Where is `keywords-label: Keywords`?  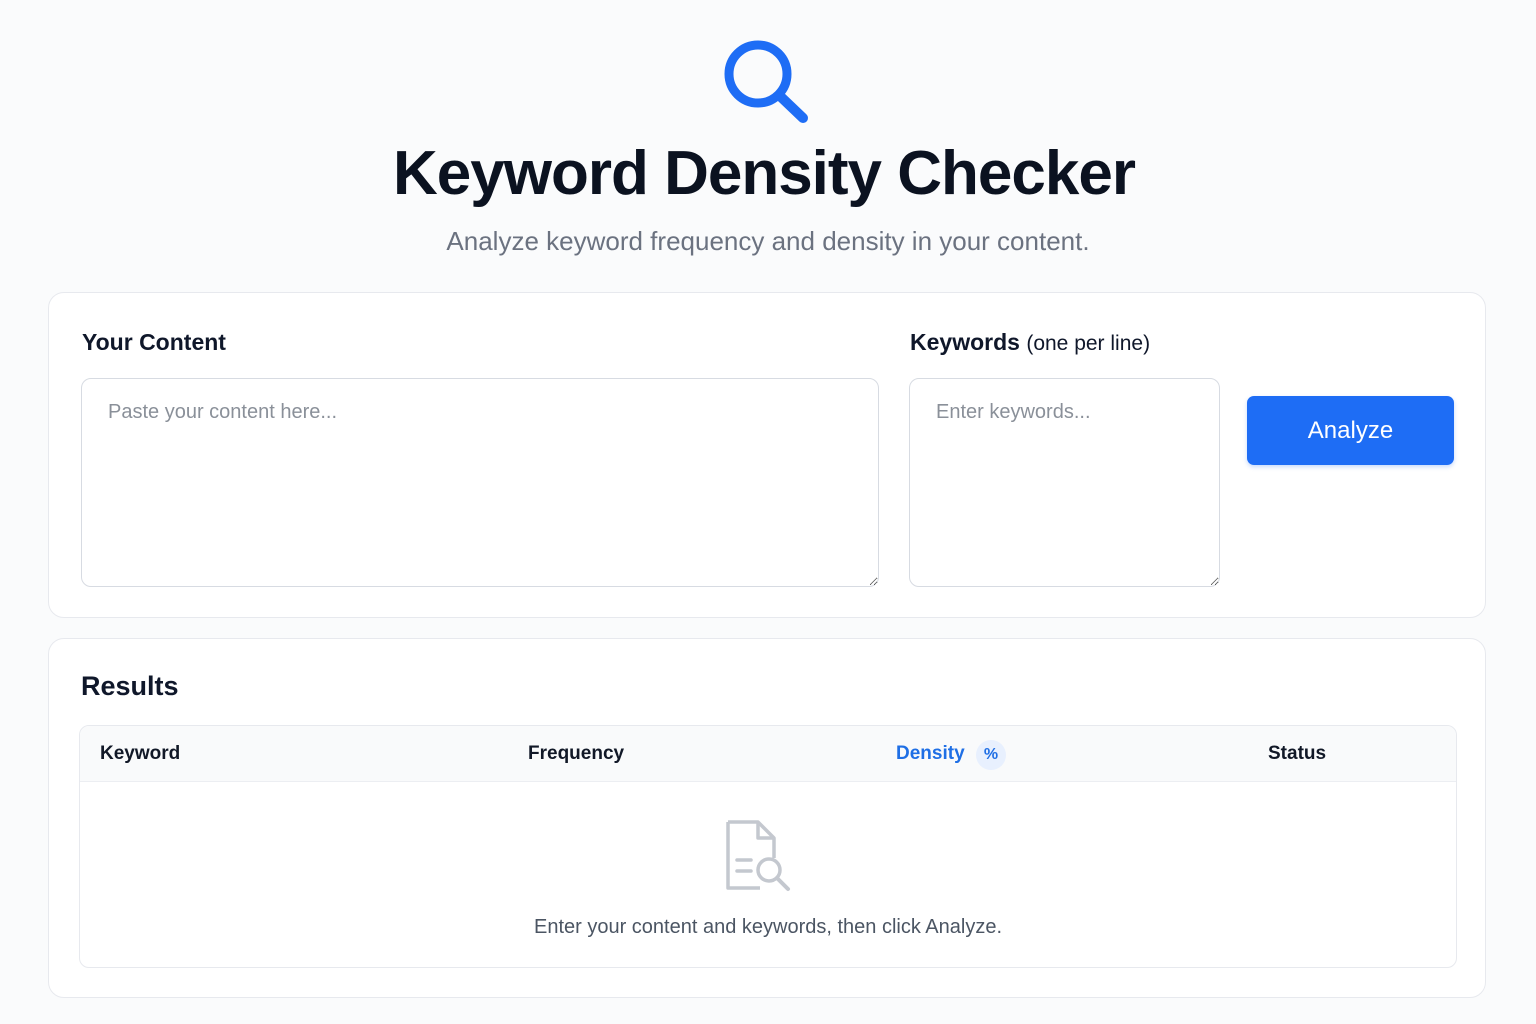
keywords-label: Keywords is located at coordinates (965, 342).